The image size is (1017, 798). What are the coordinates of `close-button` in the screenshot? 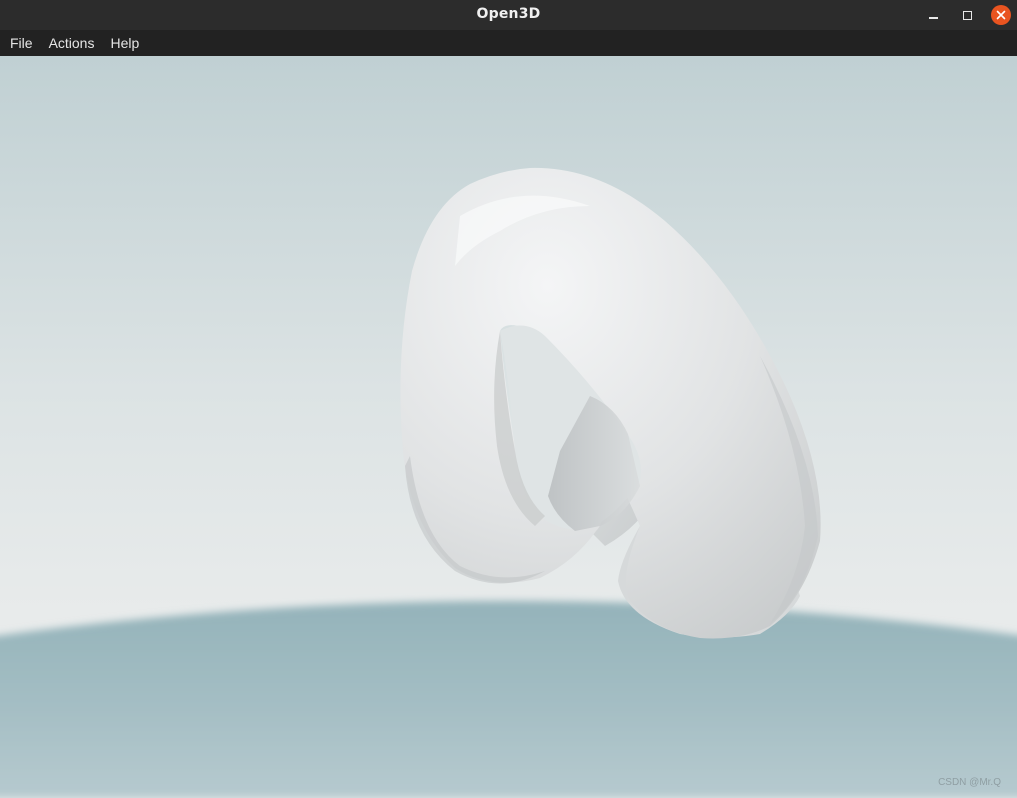 It's located at (1001, 15).